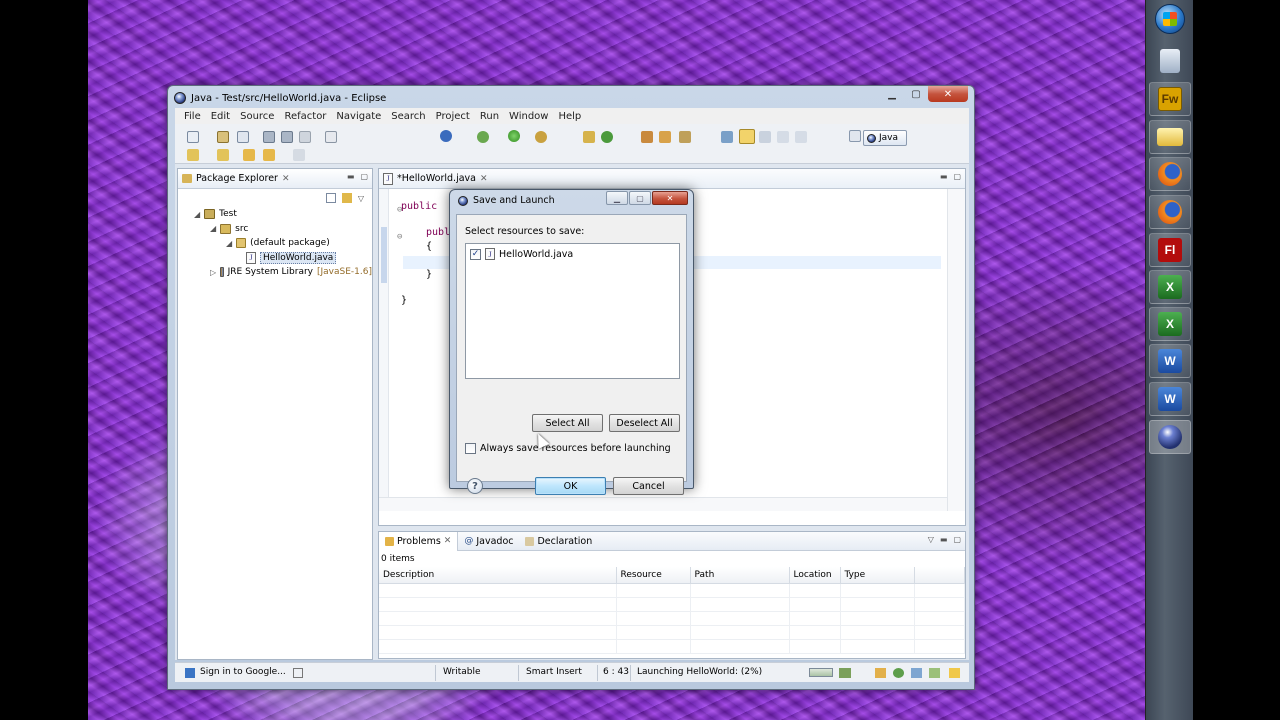 This screenshot has width=1280, height=720. Describe the element at coordinates (249, 155) in the screenshot. I see `last-edit-icon` at that location.